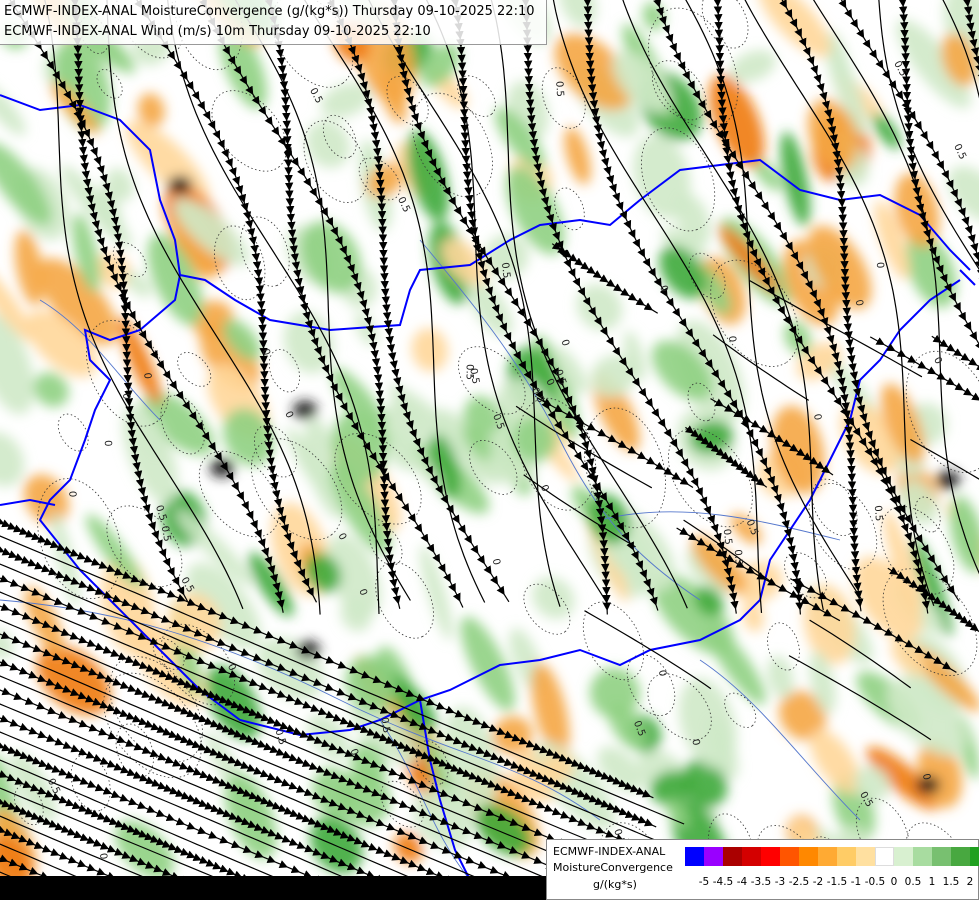  Describe the element at coordinates (613, 867) in the screenshot. I see `legend-parameter-label: MoistureConvergence` at that location.